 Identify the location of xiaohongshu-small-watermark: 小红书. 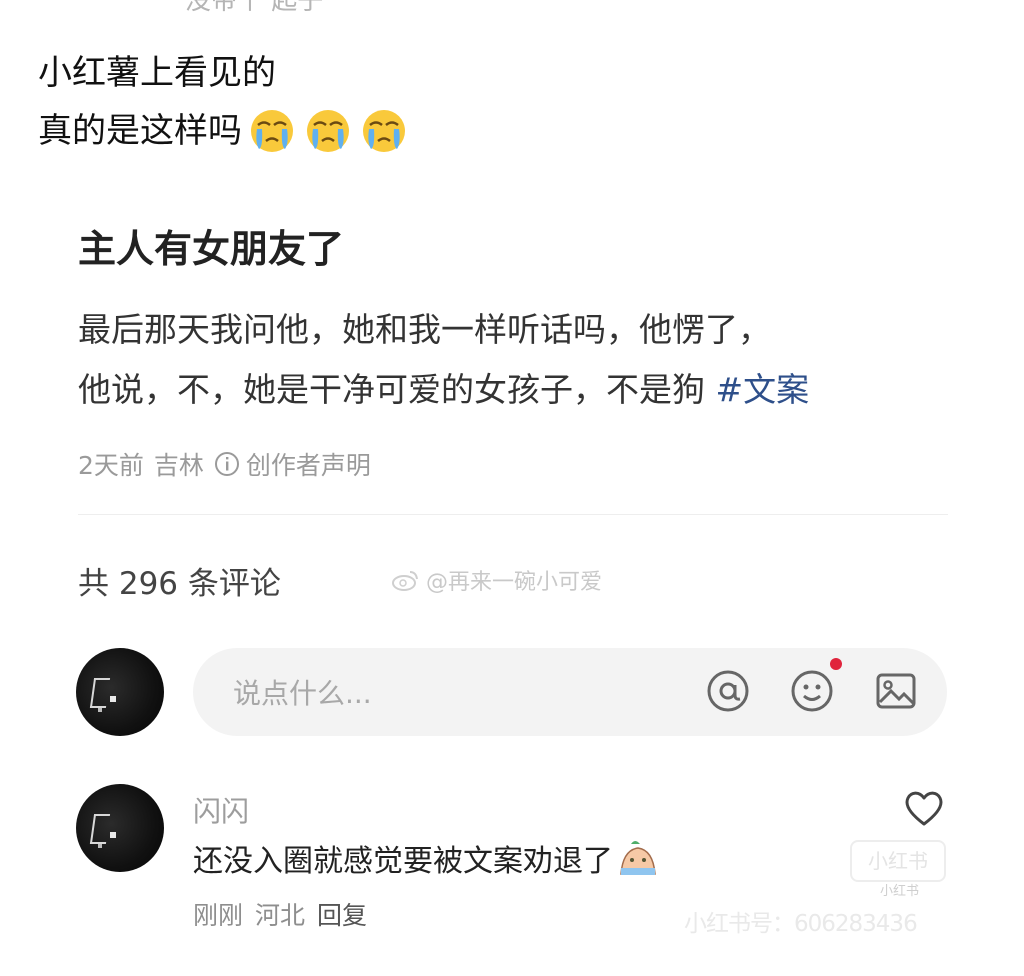
(900, 891).